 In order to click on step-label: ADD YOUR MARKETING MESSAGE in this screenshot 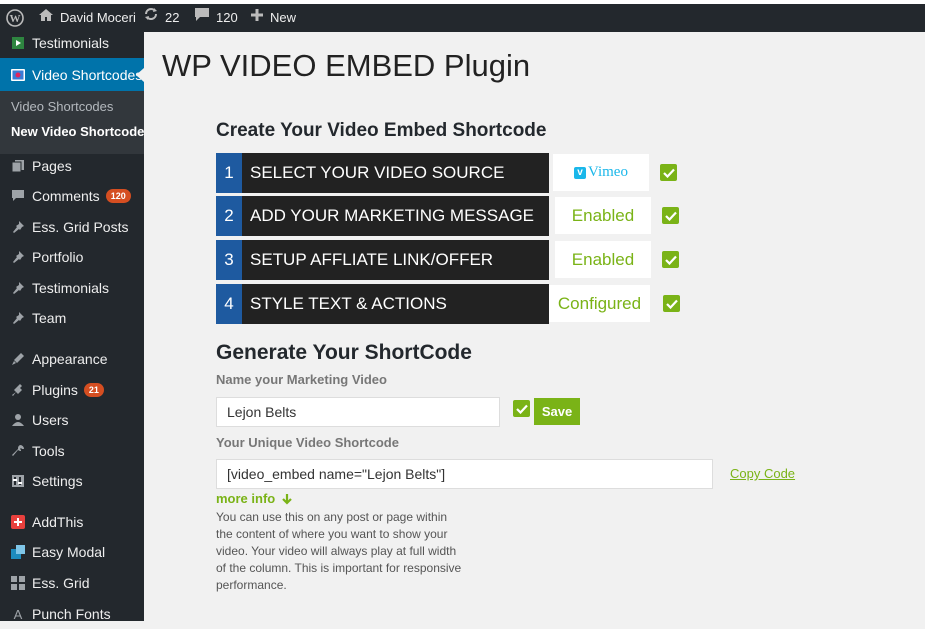, I will do `click(395, 216)`.